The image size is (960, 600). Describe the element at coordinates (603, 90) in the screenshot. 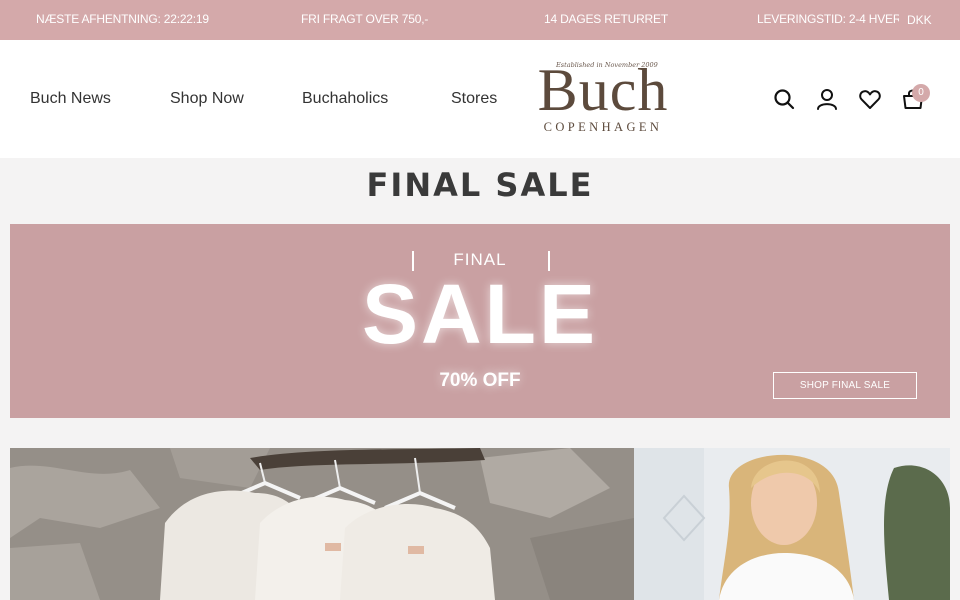

I see `logo-wordmark: Buch` at that location.